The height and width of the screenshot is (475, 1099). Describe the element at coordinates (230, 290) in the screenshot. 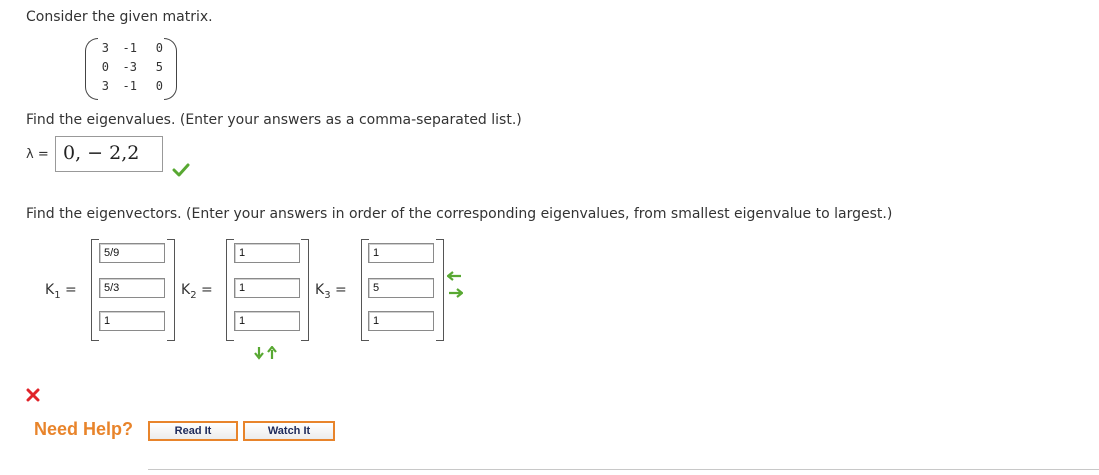

I see `k2-left-bracket` at that location.